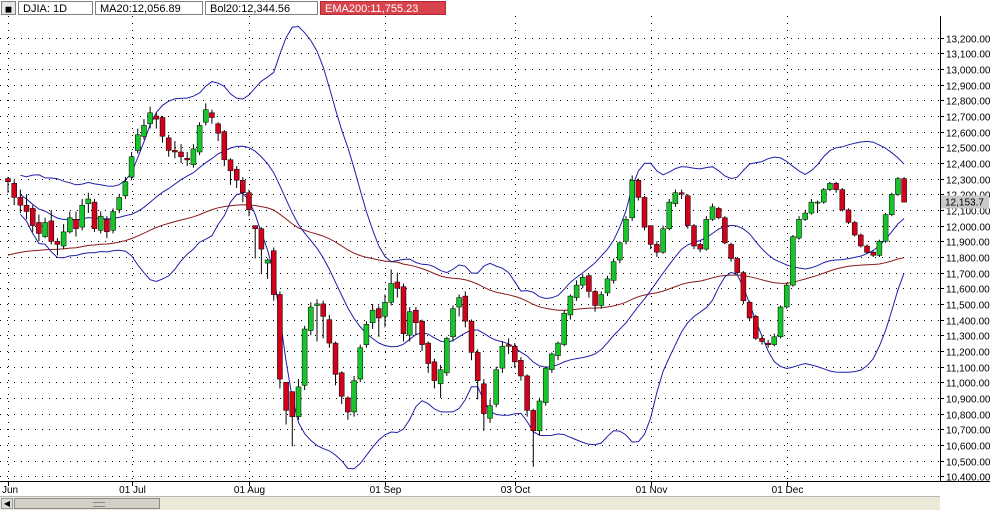 The height and width of the screenshot is (515, 990). Describe the element at coordinates (8, 8) in the screenshot. I see `window-menu-icon: ◼` at that location.